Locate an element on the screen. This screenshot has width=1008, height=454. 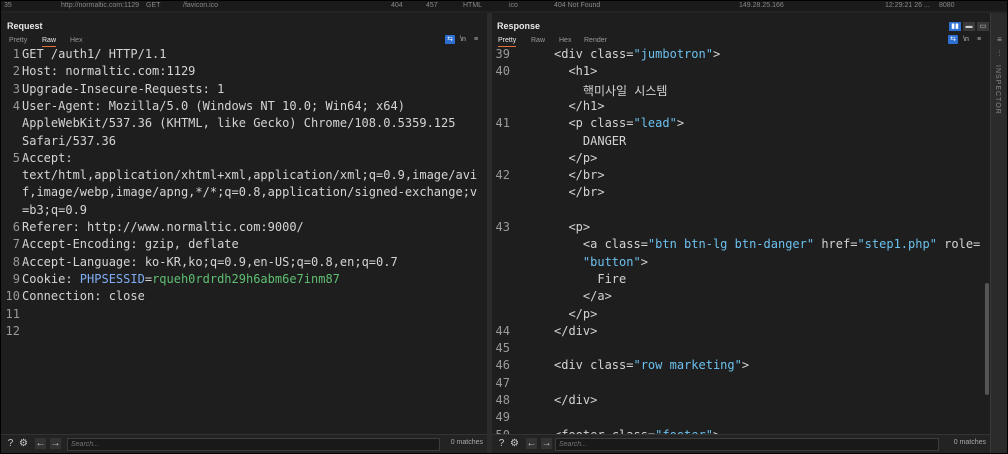
request-tab-hex: Hex is located at coordinates (76, 40).